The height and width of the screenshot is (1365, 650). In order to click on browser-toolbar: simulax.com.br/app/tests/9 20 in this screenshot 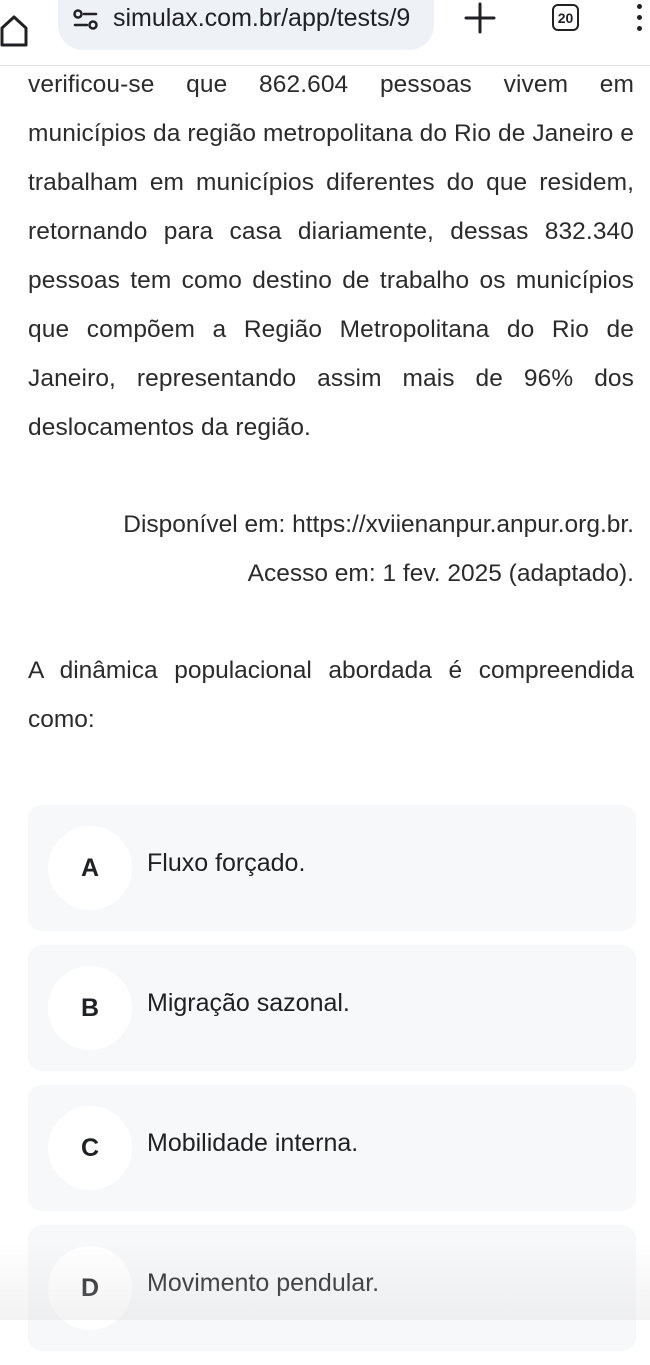, I will do `click(325, 33)`.